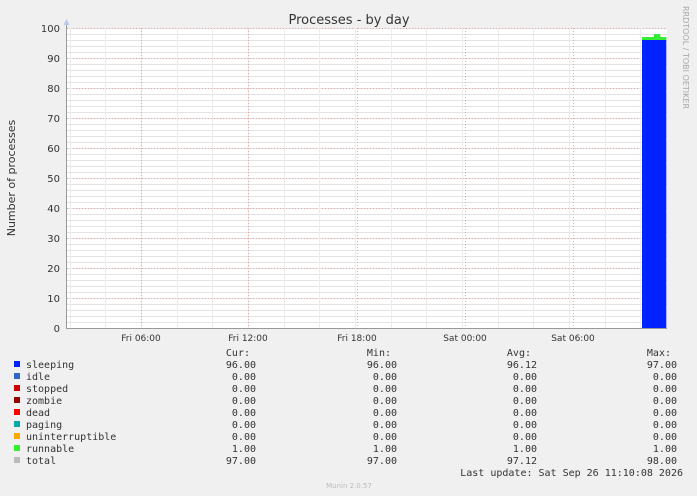 Image resolution: width=697 pixels, height=496 pixels. I want to click on legend-max: 1.00, so click(665, 449).